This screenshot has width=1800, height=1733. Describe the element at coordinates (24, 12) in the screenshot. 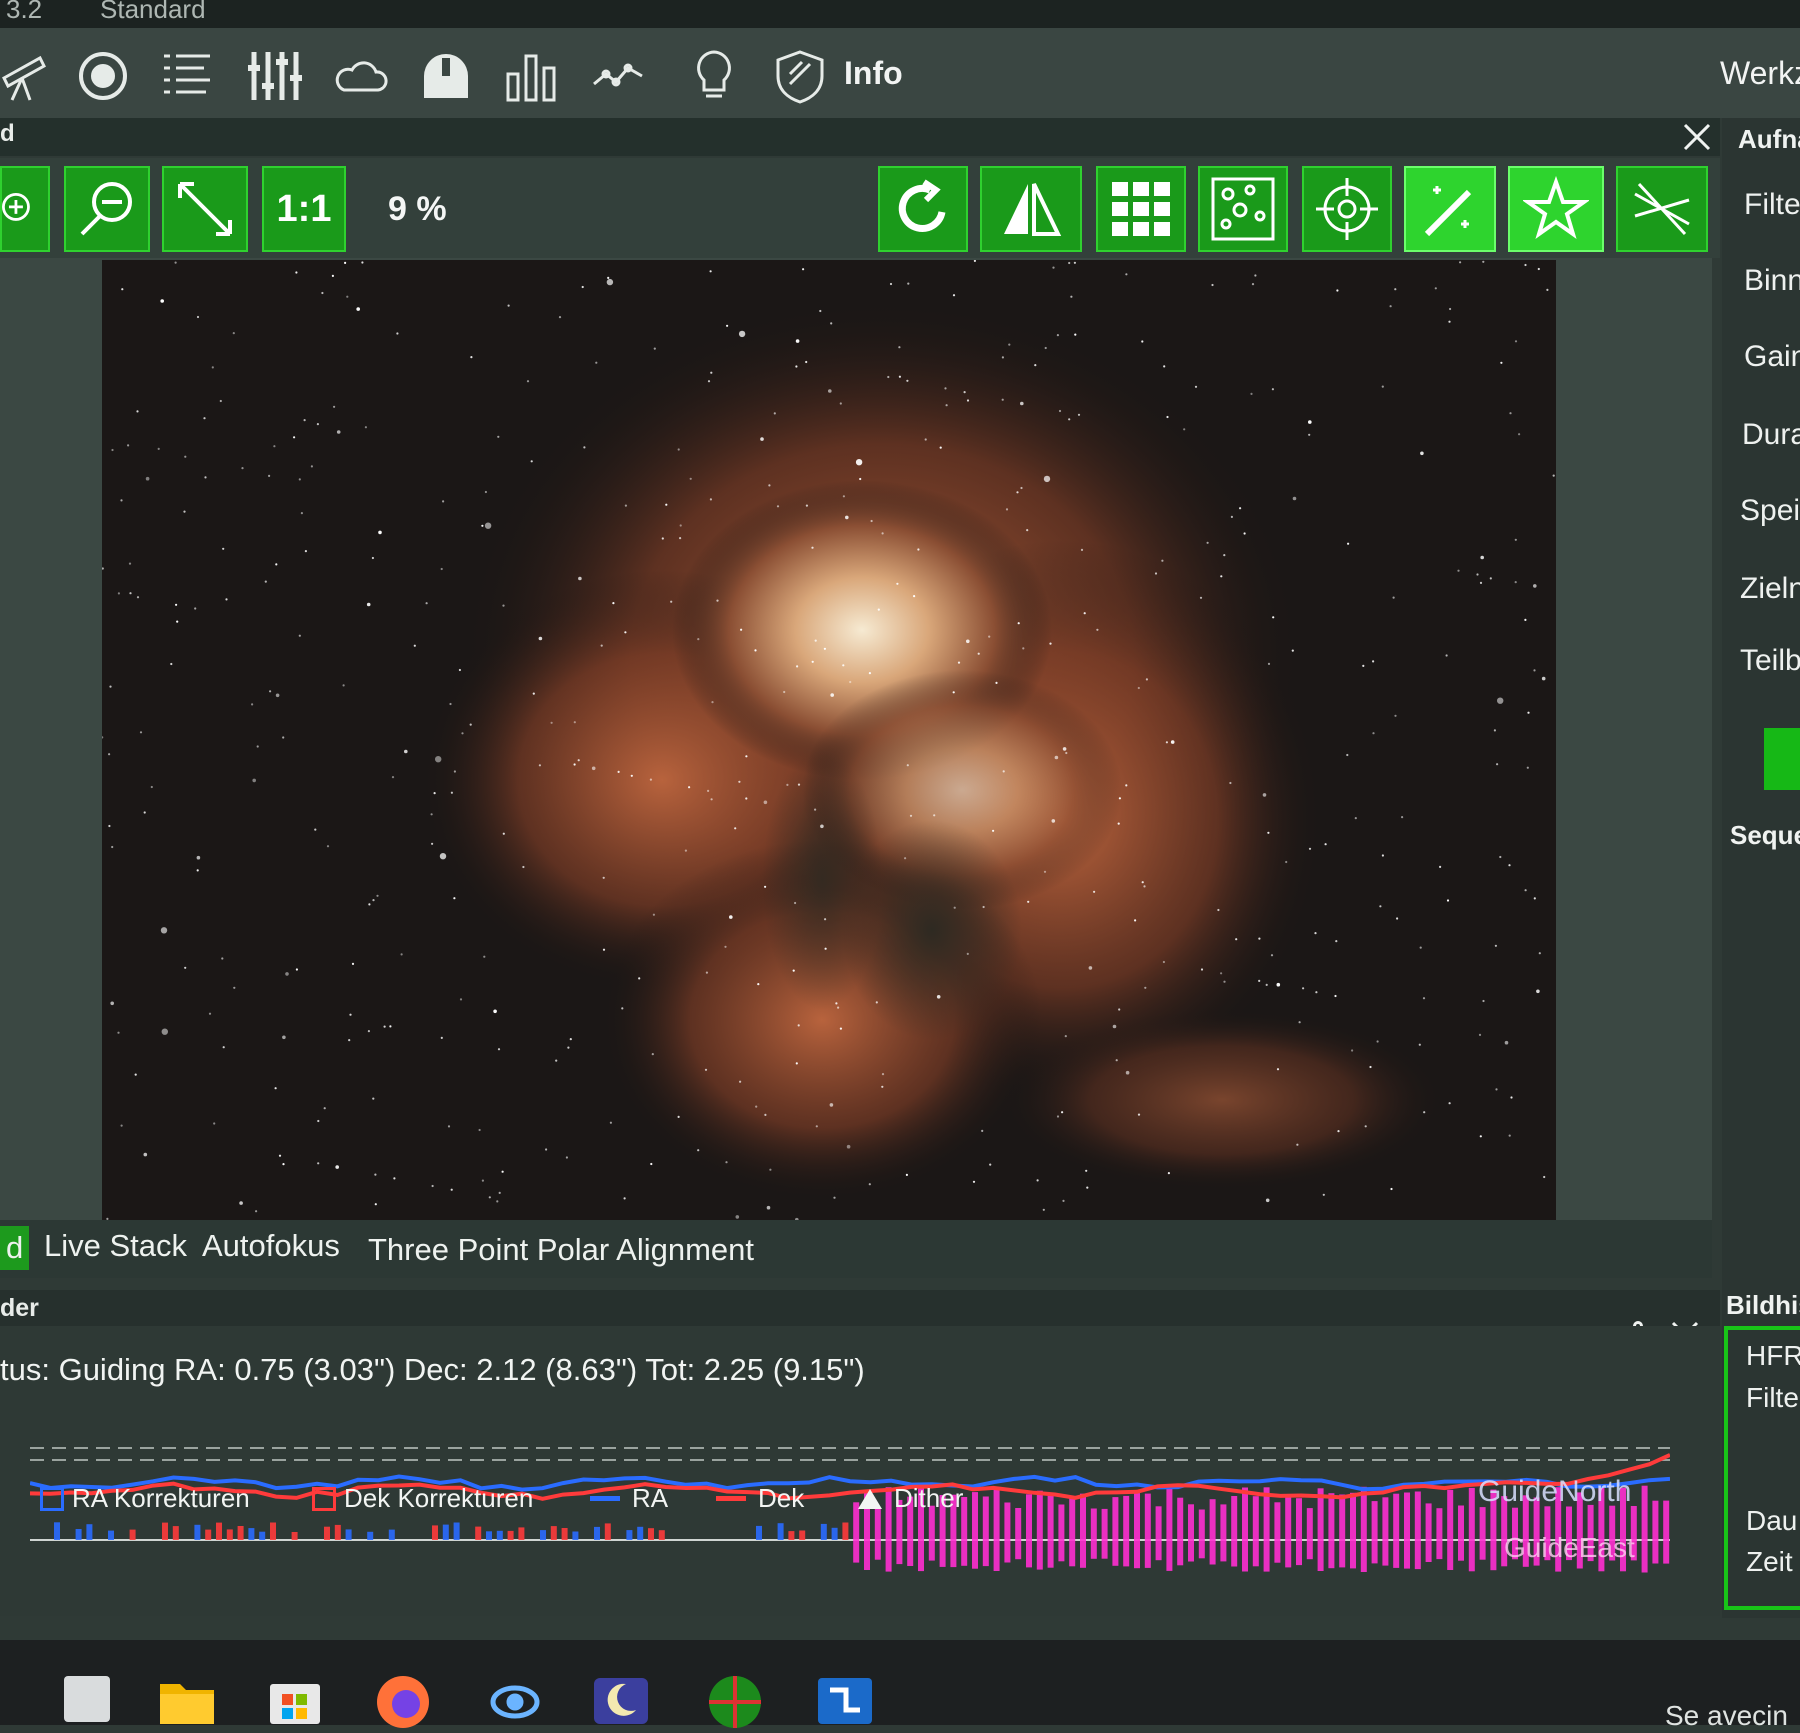

I see `version-text: 3.2` at that location.